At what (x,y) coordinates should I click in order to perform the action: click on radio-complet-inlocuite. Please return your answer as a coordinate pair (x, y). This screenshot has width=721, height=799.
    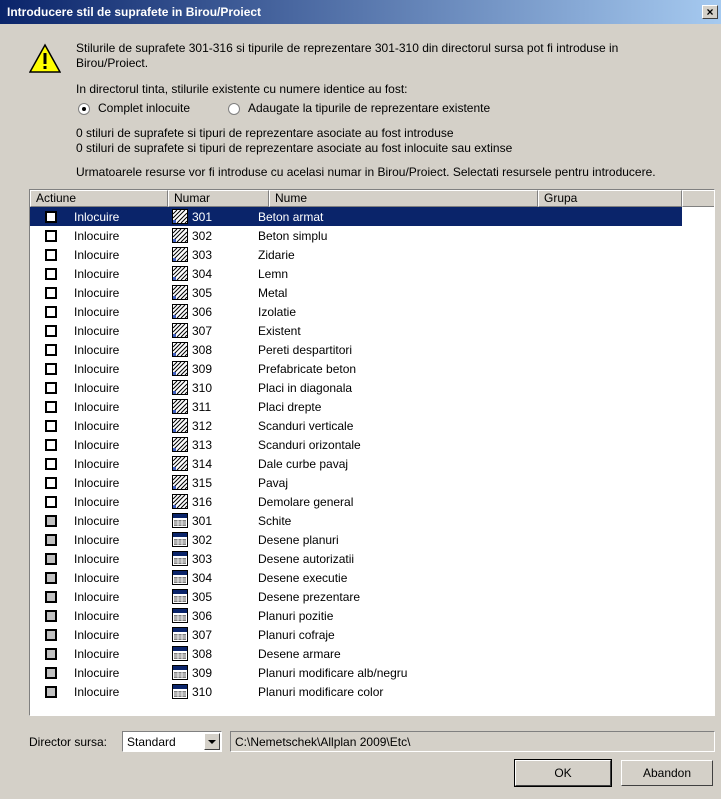
    Looking at the image, I should click on (84, 109).